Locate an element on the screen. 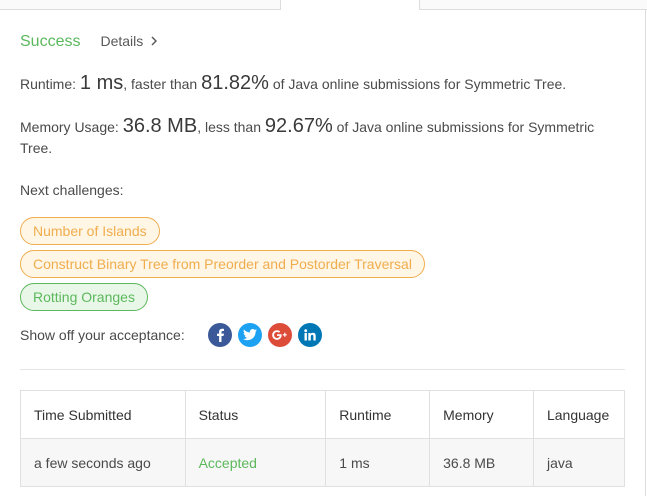 This screenshot has height=496, width=647. next-challenges-label: Next challenges: is located at coordinates (72, 190).